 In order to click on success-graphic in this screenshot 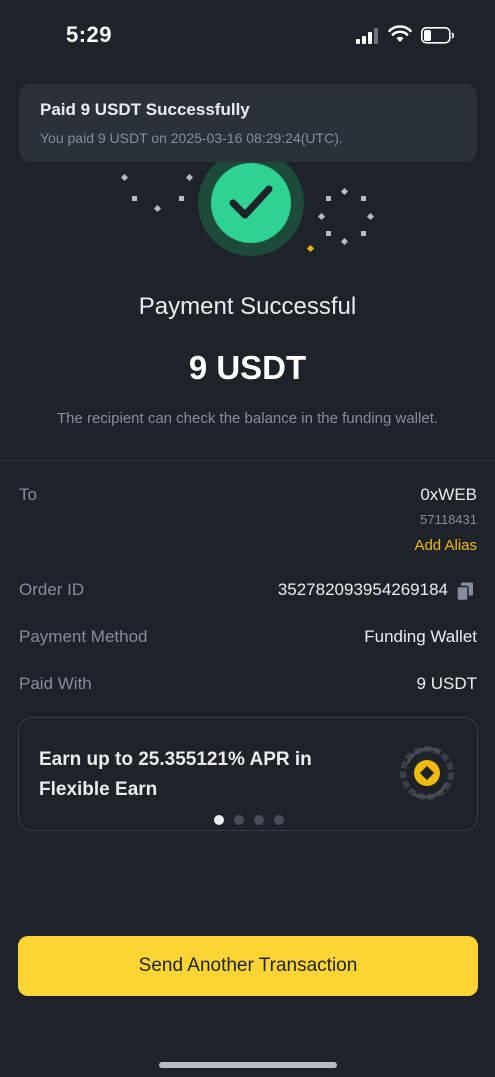, I will do `click(247, 207)`.